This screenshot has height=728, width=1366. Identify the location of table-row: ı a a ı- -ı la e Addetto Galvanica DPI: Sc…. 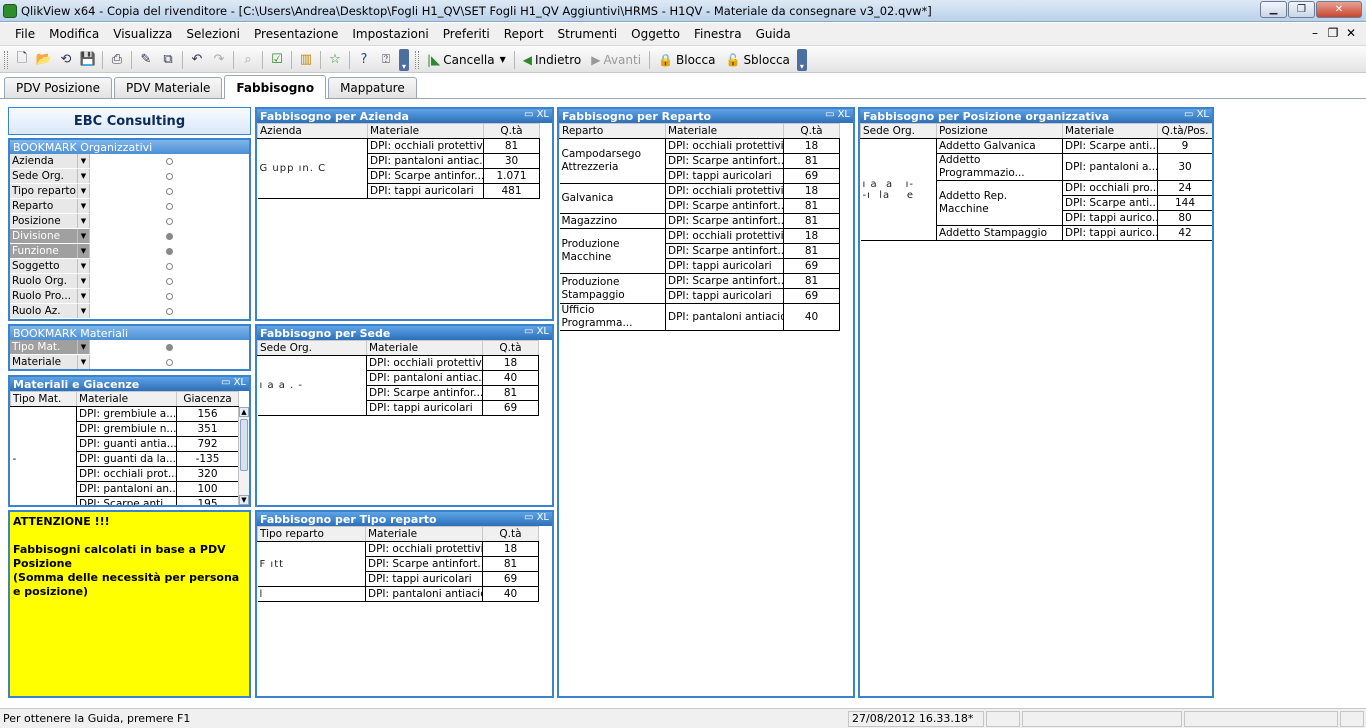
(1036, 189).